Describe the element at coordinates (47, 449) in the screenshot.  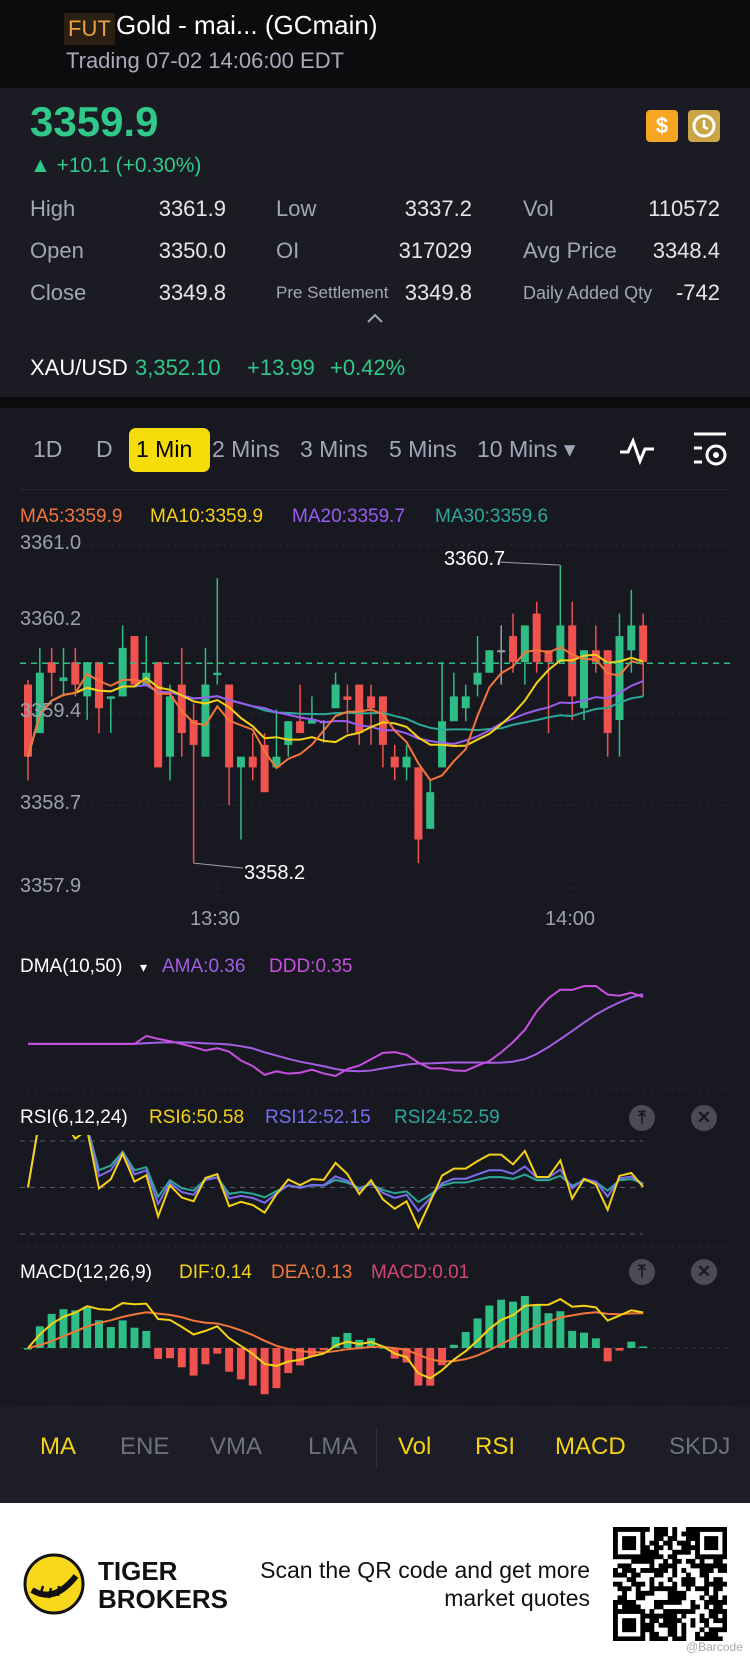
I see `tab-1d: 1D` at that location.